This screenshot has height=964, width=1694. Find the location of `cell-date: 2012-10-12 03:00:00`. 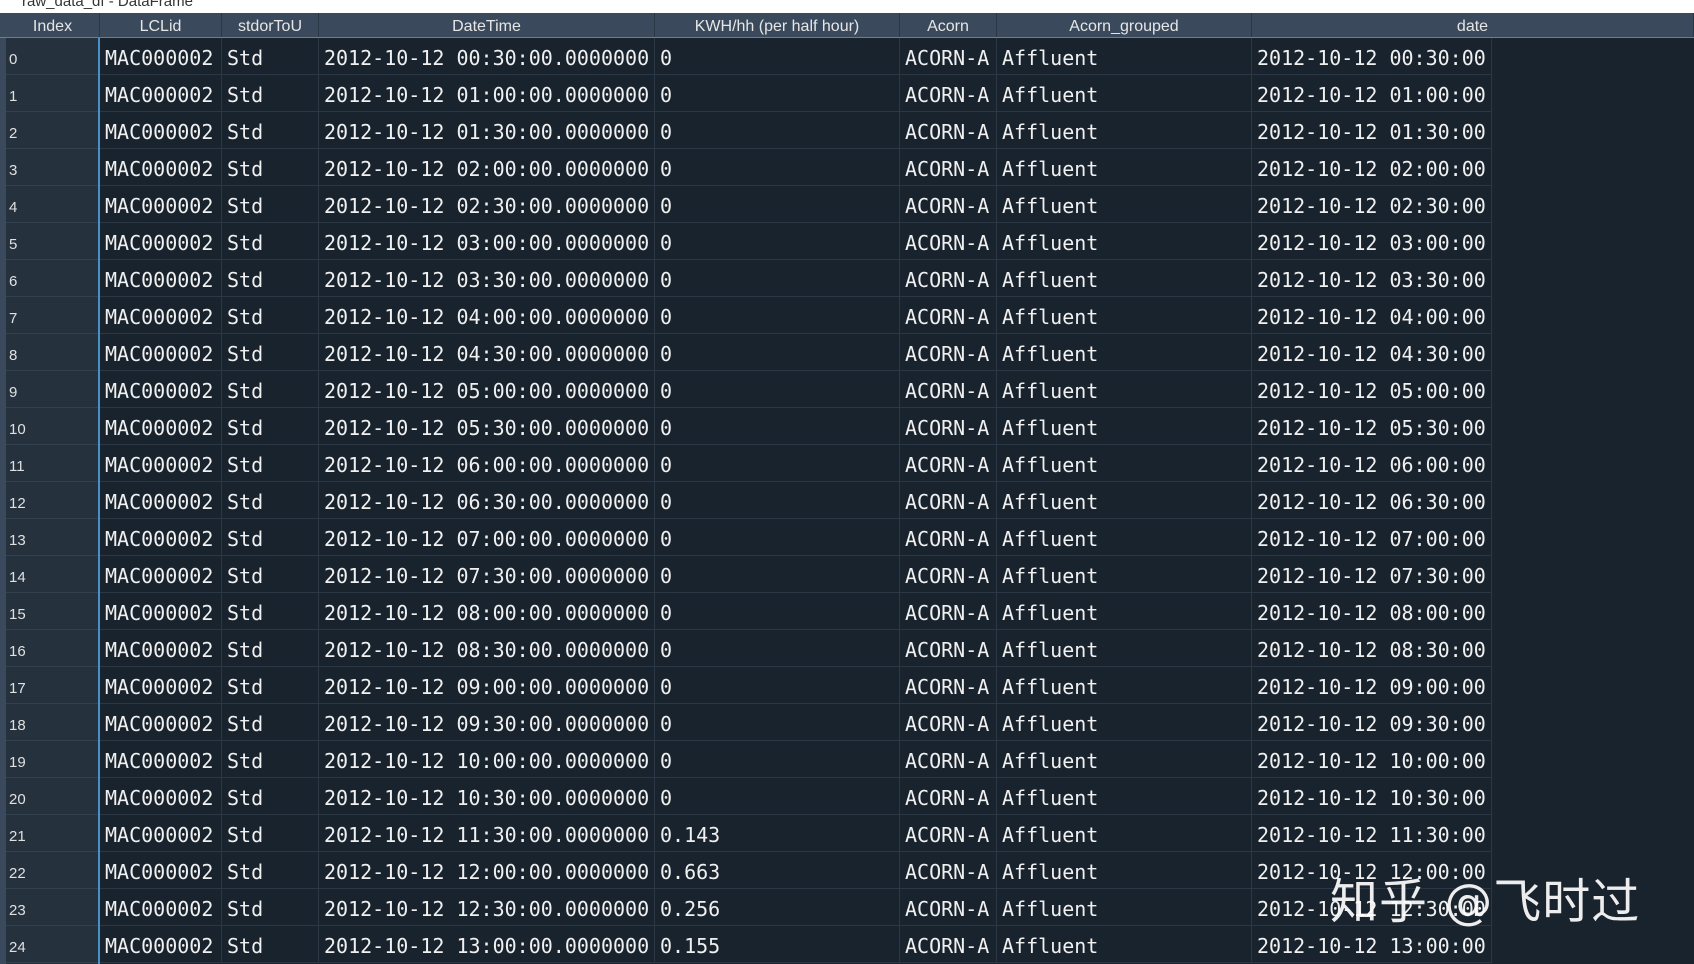

cell-date: 2012-10-12 03:00:00 is located at coordinates (1372, 241).